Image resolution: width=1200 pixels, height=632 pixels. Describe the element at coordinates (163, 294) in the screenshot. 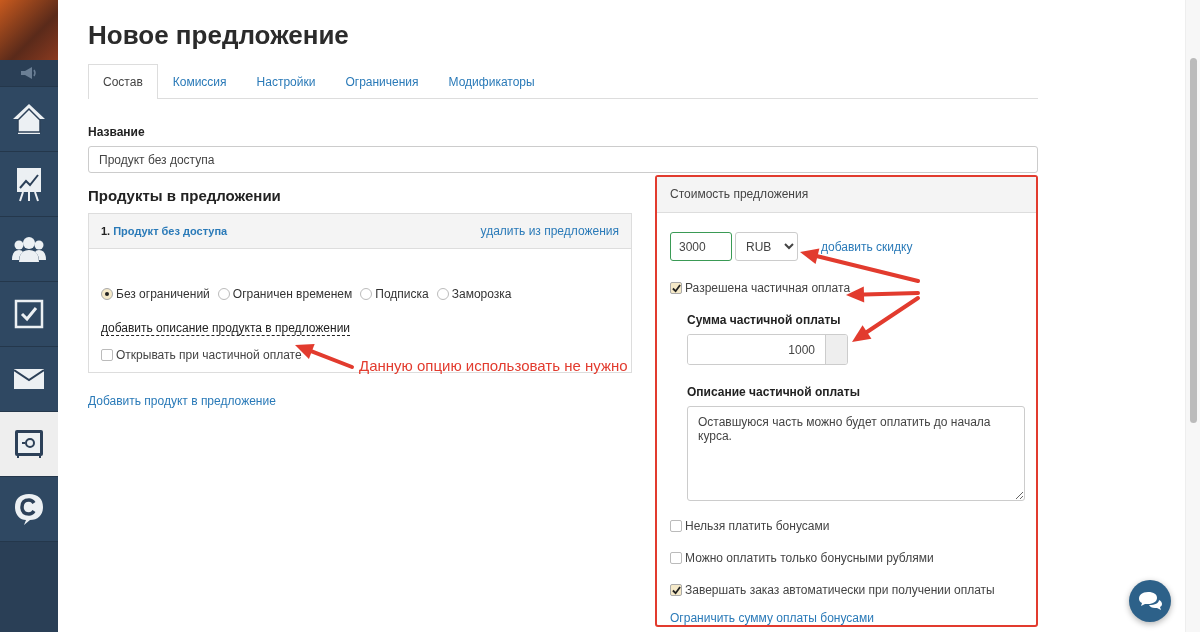

I see `radio-label: Без ограничений` at that location.